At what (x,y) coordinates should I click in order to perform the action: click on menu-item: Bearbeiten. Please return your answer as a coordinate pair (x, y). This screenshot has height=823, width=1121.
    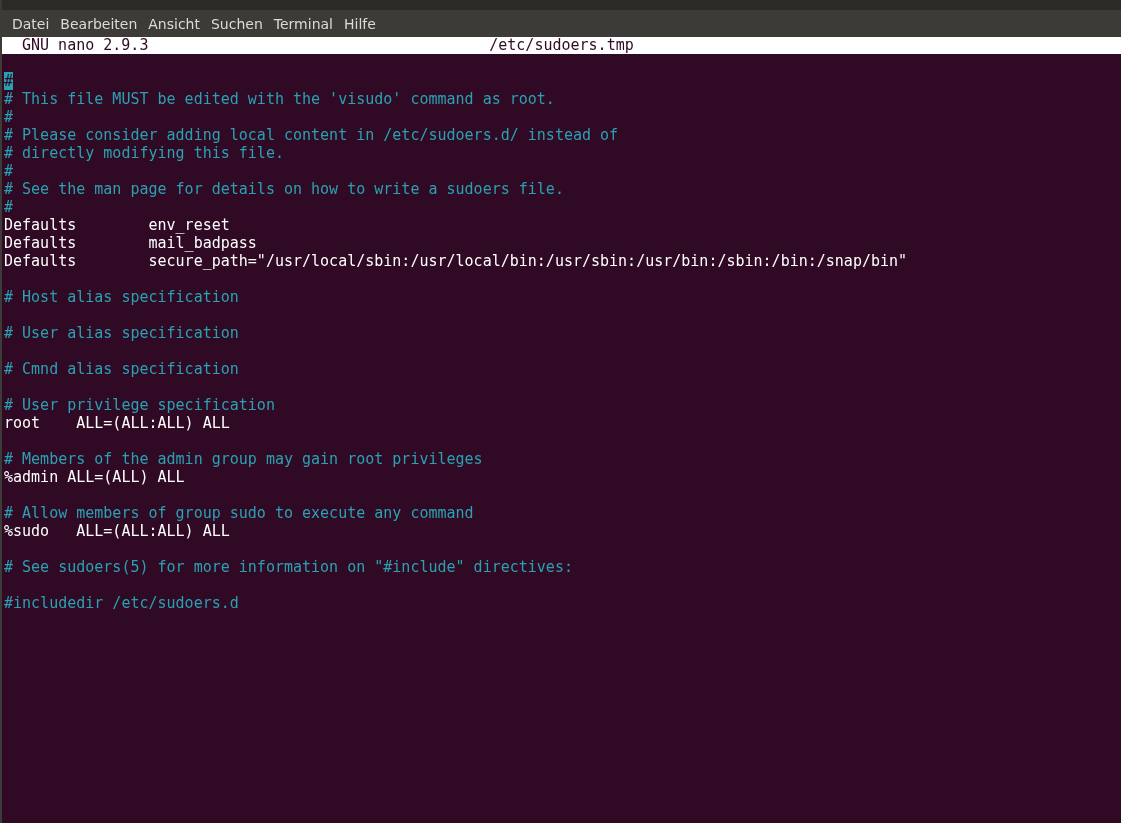
    Looking at the image, I should click on (100, 23).